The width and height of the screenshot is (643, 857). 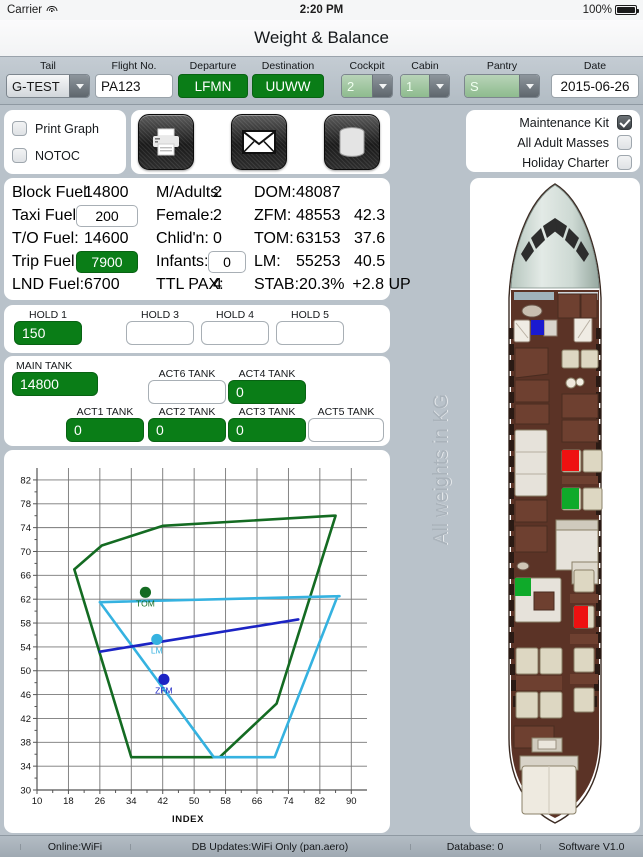 What do you see at coordinates (288, 801) in the screenshot?
I see `x-tick-label: 74` at bounding box center [288, 801].